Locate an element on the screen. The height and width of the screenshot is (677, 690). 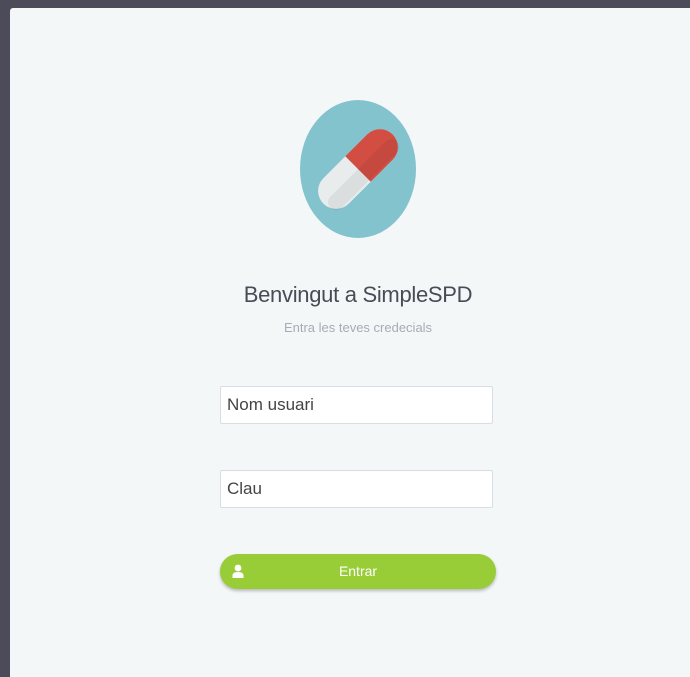
username-field is located at coordinates (356, 405).